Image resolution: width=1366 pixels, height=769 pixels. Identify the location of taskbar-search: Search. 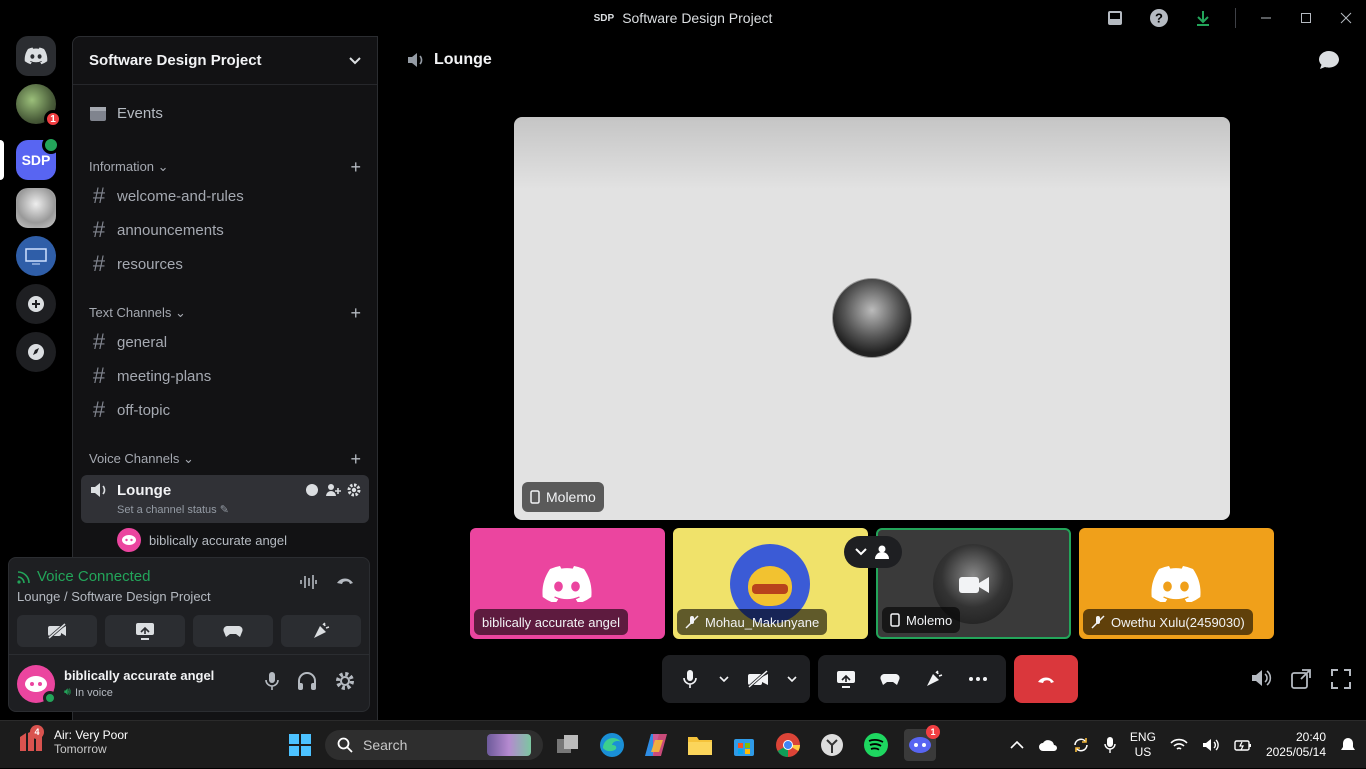
(434, 745).